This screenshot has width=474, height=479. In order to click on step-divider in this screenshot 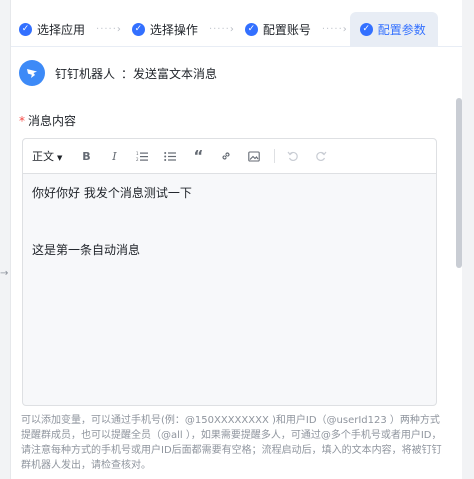, I will do `click(236, 46)`.